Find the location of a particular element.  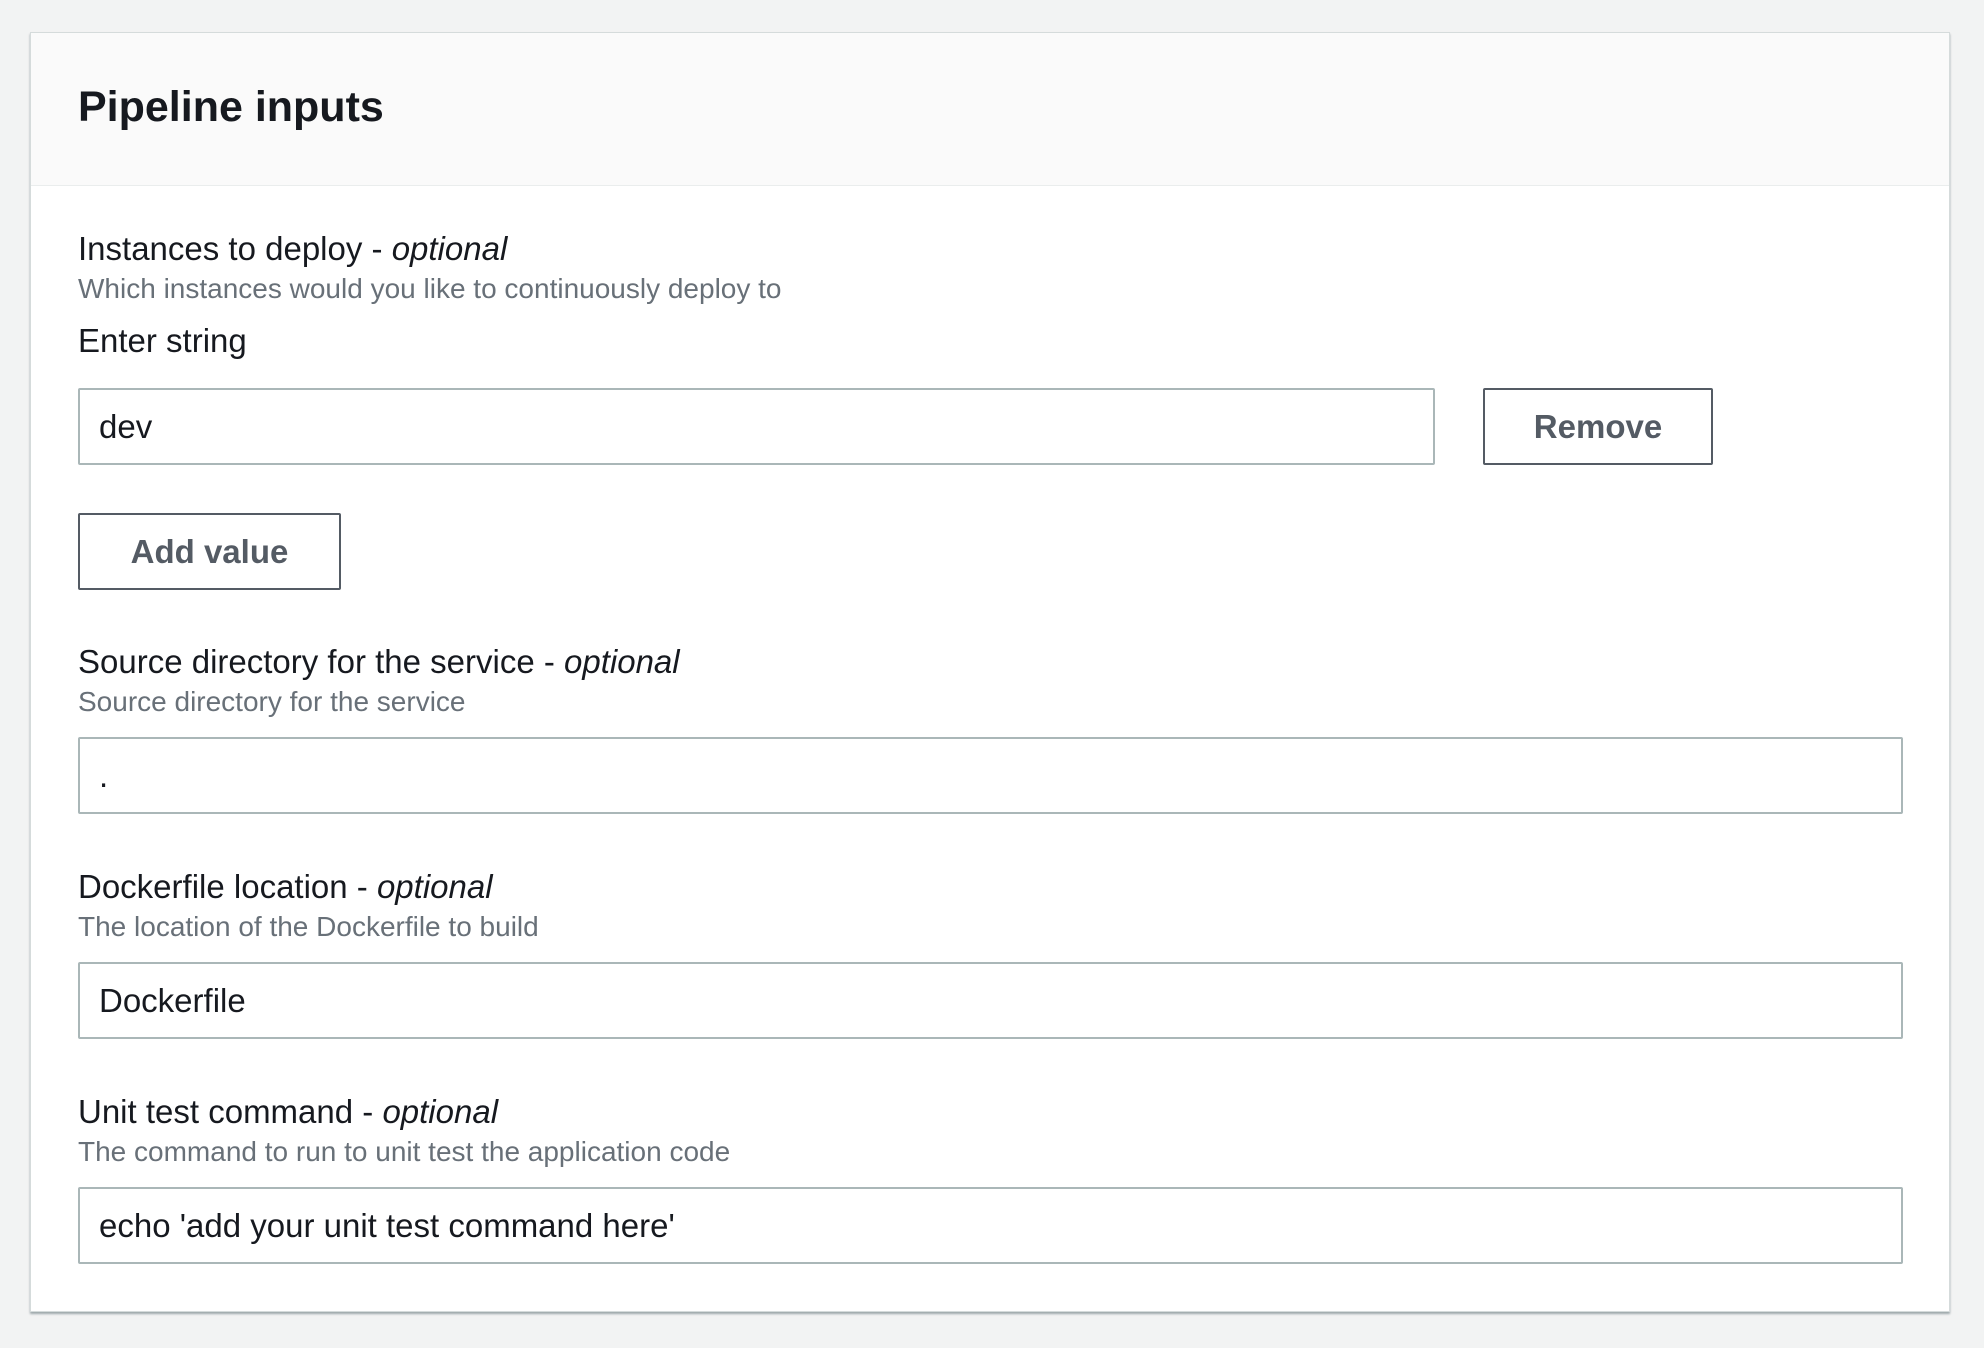

unit-test-input is located at coordinates (990, 1225).